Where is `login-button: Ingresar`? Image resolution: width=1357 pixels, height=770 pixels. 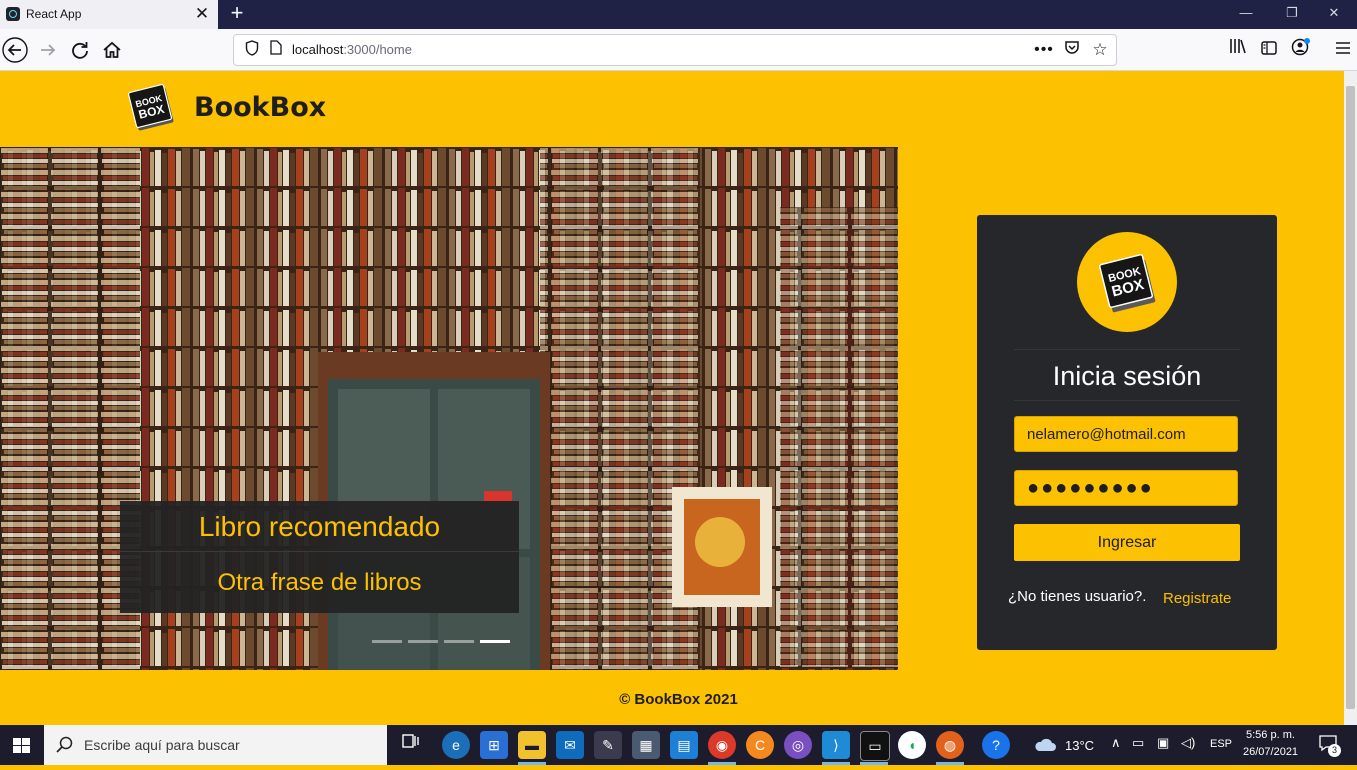
login-button: Ingresar is located at coordinates (1127, 542).